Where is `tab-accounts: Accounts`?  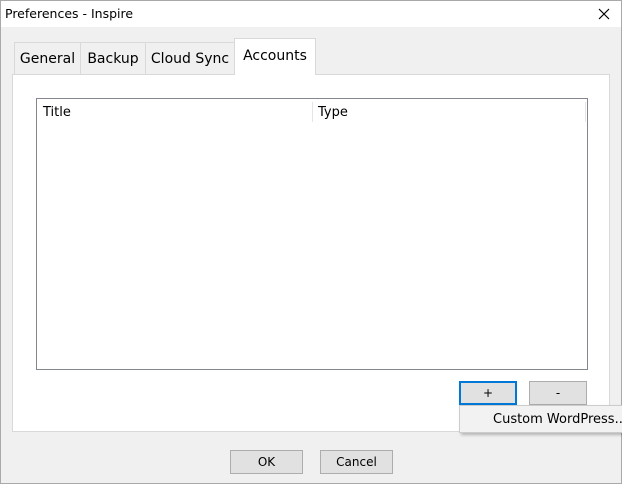 tab-accounts: Accounts is located at coordinates (275, 56).